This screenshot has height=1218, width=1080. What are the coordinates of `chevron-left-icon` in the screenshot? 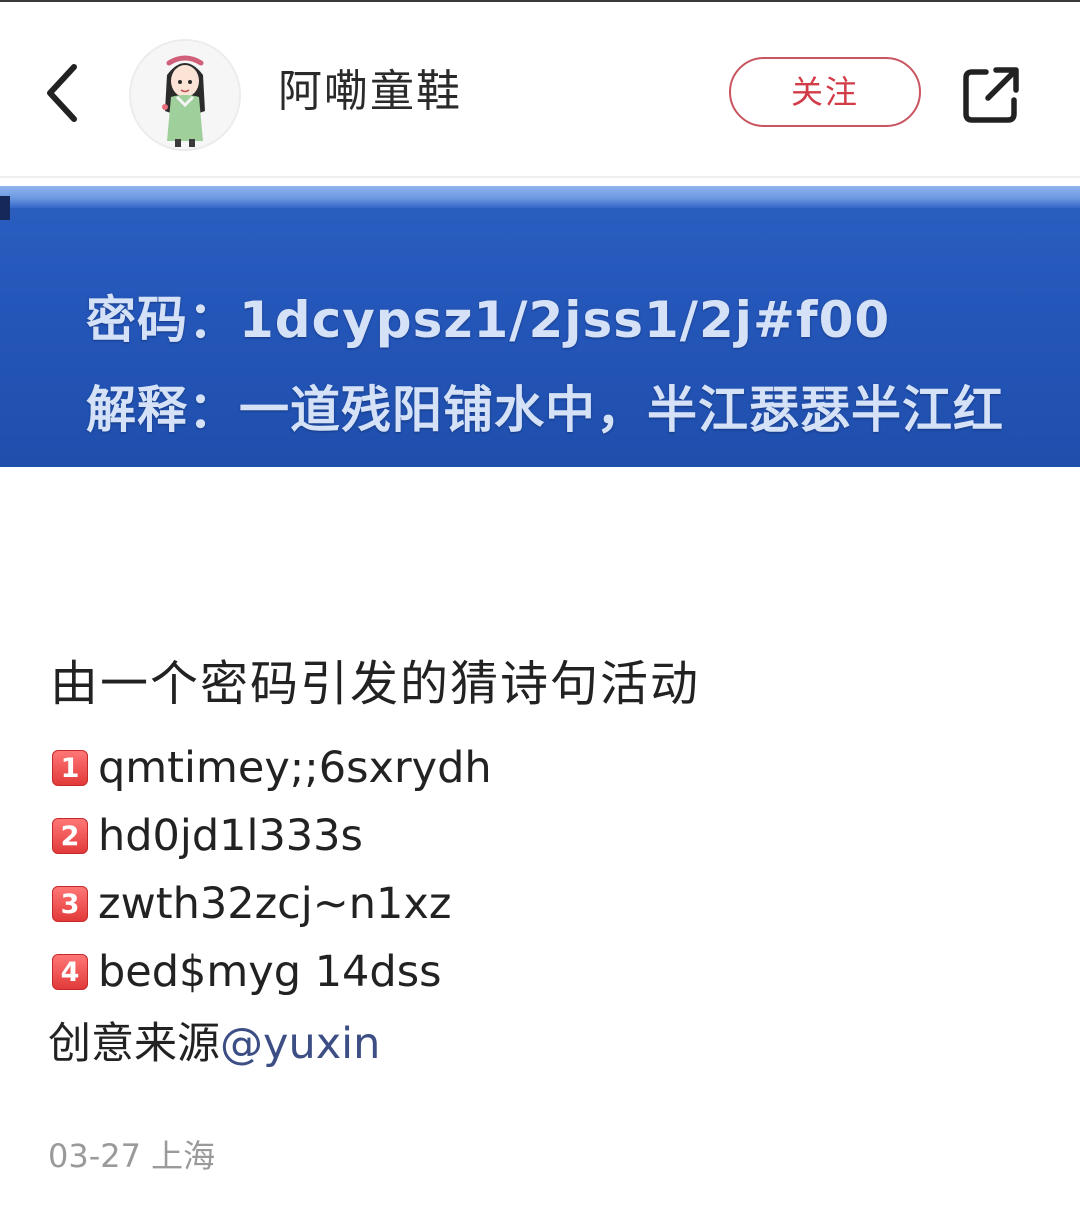 It's located at (62, 93).